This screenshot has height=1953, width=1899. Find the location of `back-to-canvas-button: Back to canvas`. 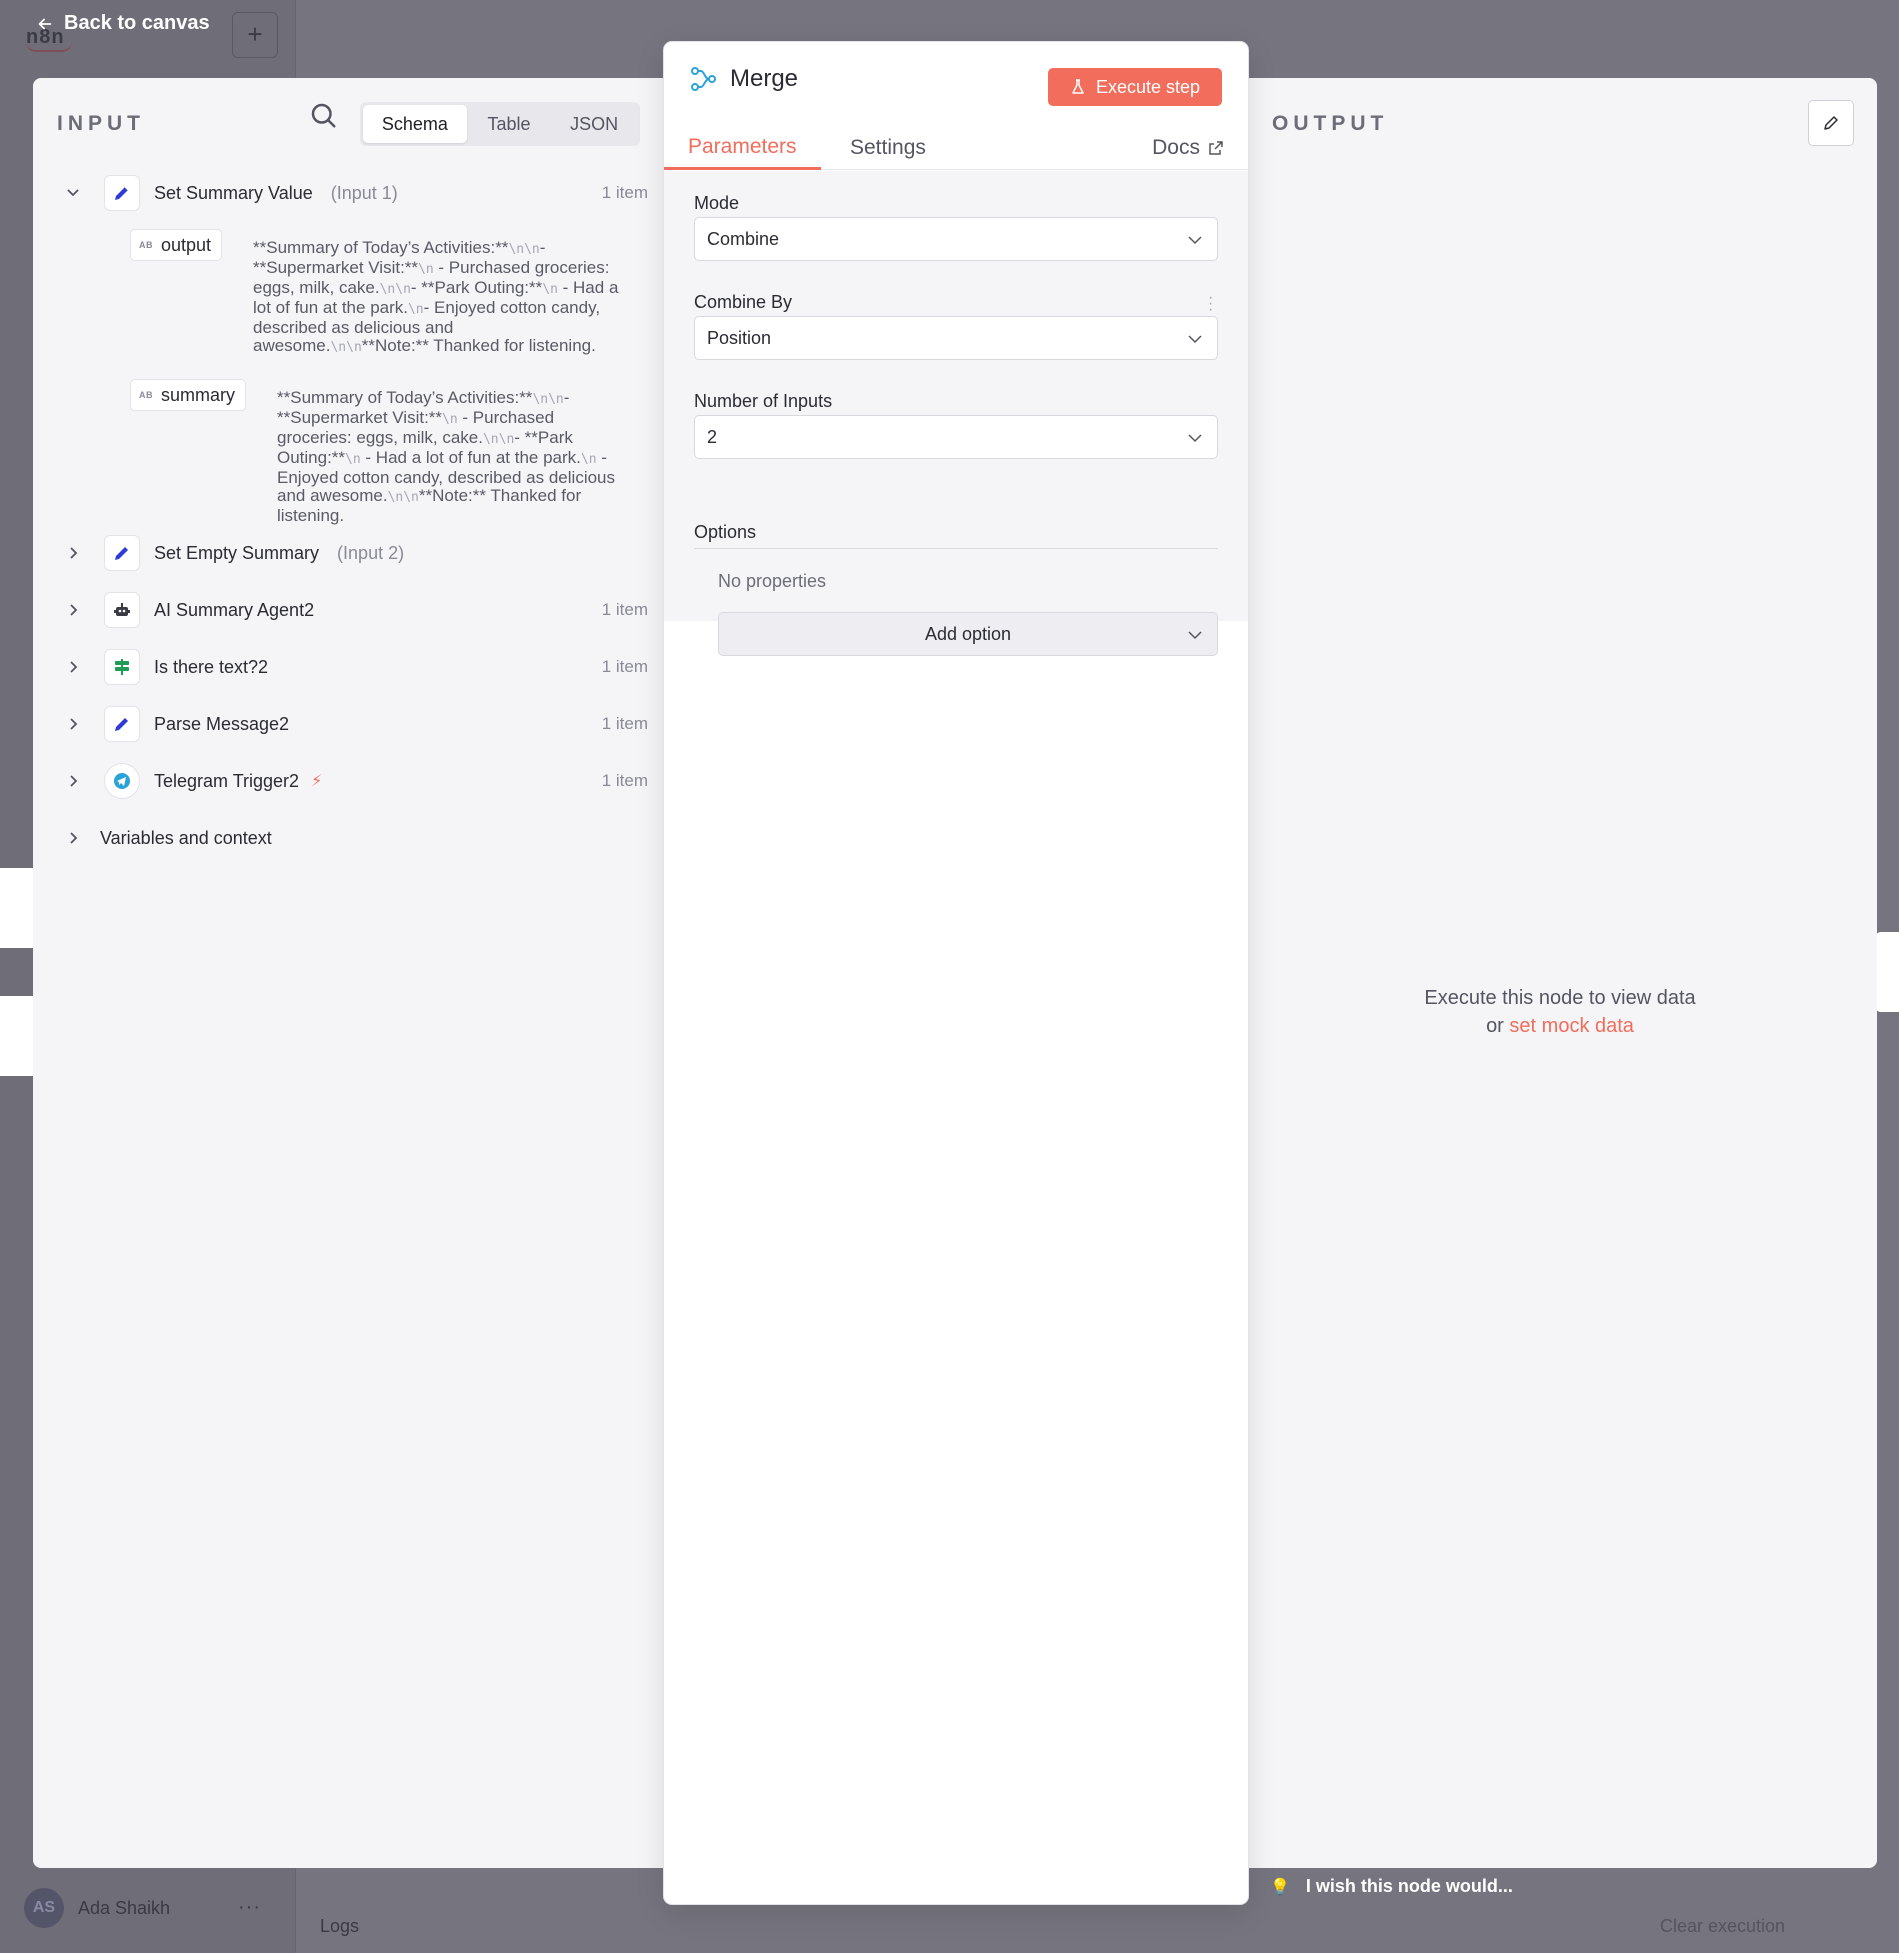

back-to-canvas-button: Back to canvas is located at coordinates (123, 23).